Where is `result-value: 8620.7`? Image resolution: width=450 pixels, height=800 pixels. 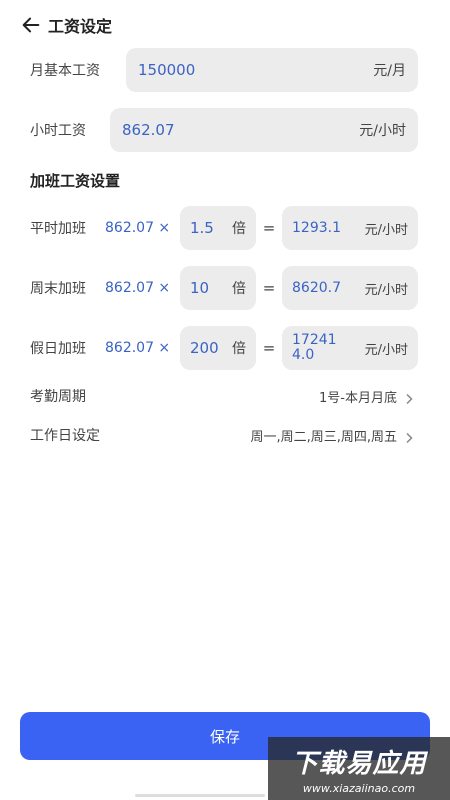 result-value: 8620.7 is located at coordinates (316, 287).